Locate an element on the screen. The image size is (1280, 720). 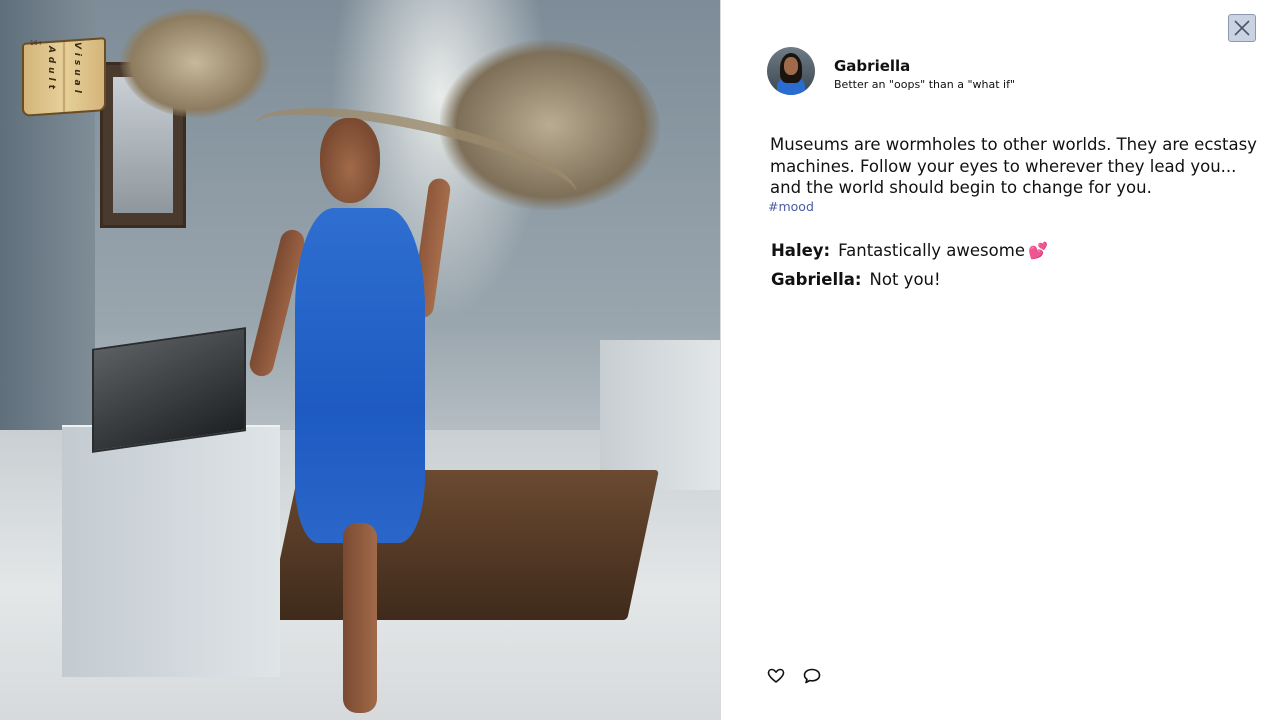
comment-text: Fantastically awesome is located at coordinates (931, 250).